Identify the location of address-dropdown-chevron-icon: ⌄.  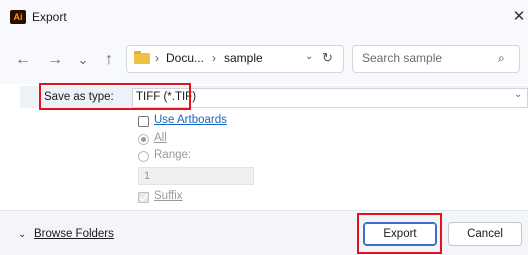
(309, 56).